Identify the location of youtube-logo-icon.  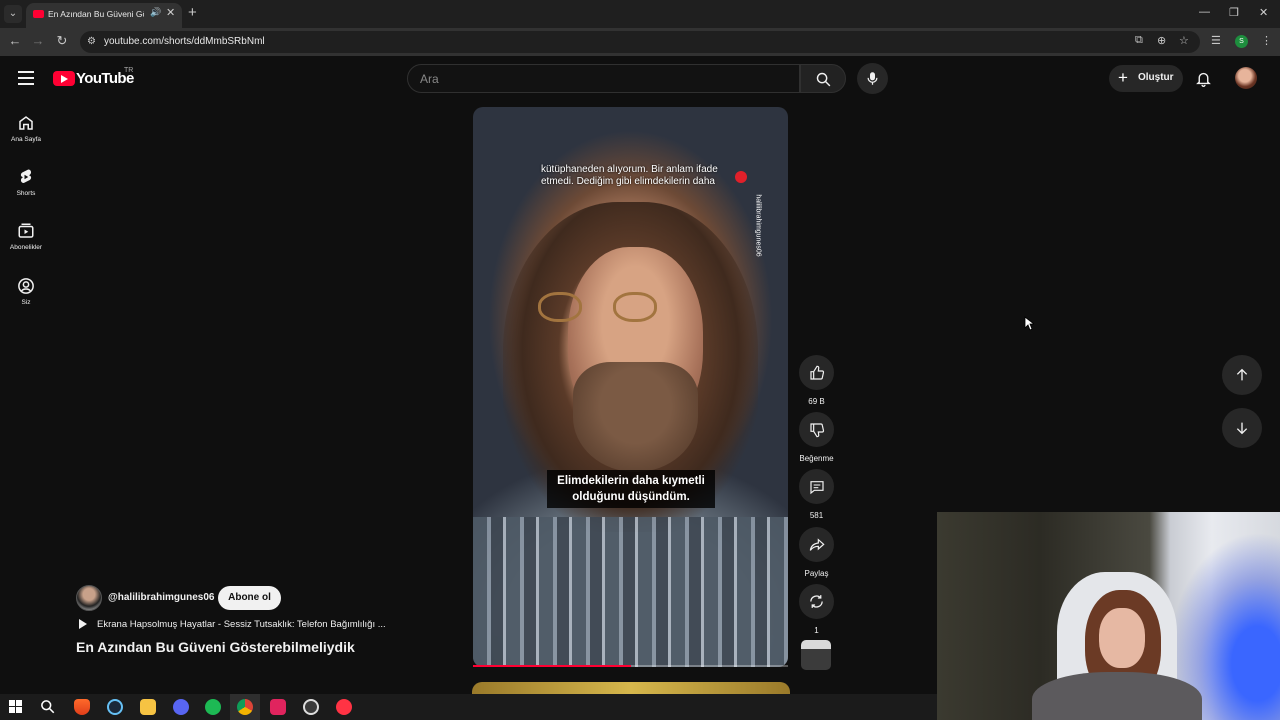
(64, 78).